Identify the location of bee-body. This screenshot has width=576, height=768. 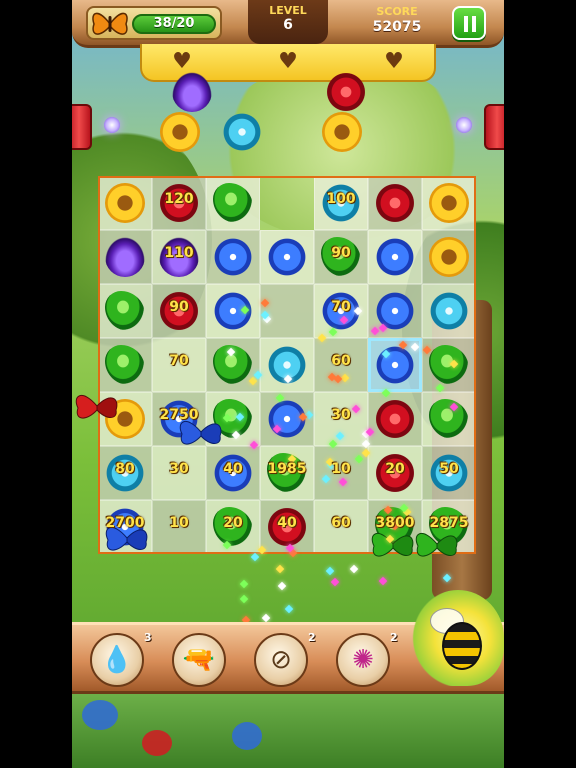
(462, 646).